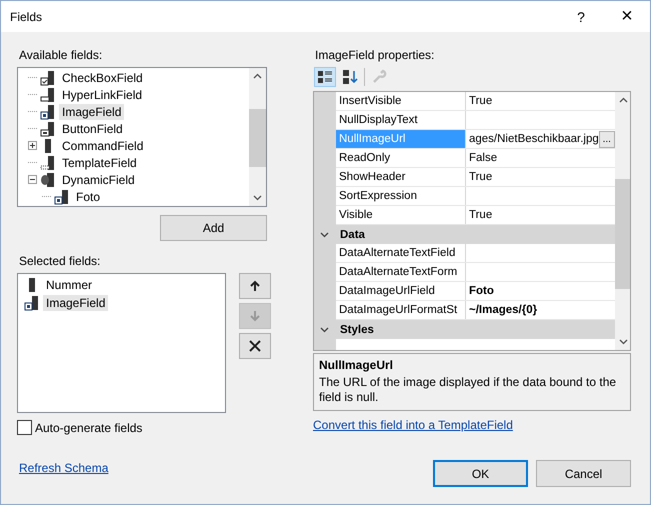  I want to click on tree-item: CommandField, so click(102, 146).